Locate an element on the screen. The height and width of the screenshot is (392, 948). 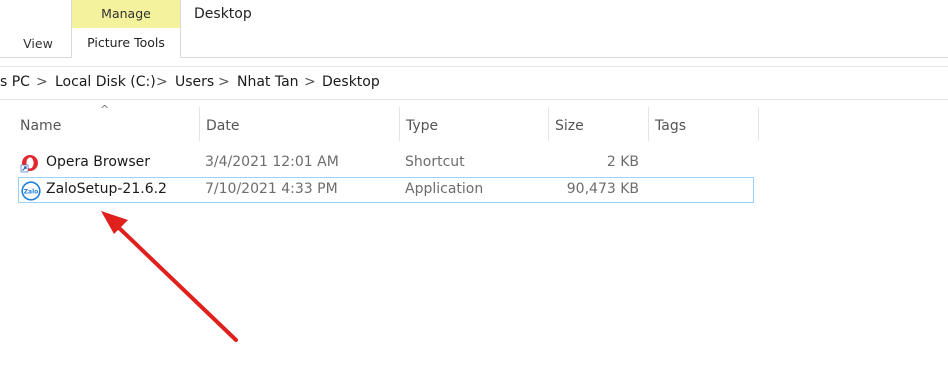
picture-tools-group: Manage Picture Tools is located at coordinates (126, 29).